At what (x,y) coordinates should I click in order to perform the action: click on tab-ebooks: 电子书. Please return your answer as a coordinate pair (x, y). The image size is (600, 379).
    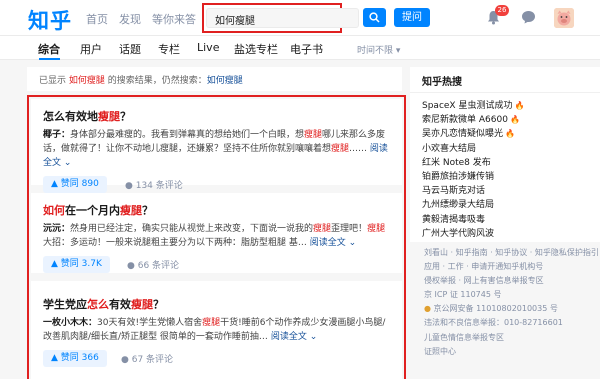
    Looking at the image, I should click on (306, 49).